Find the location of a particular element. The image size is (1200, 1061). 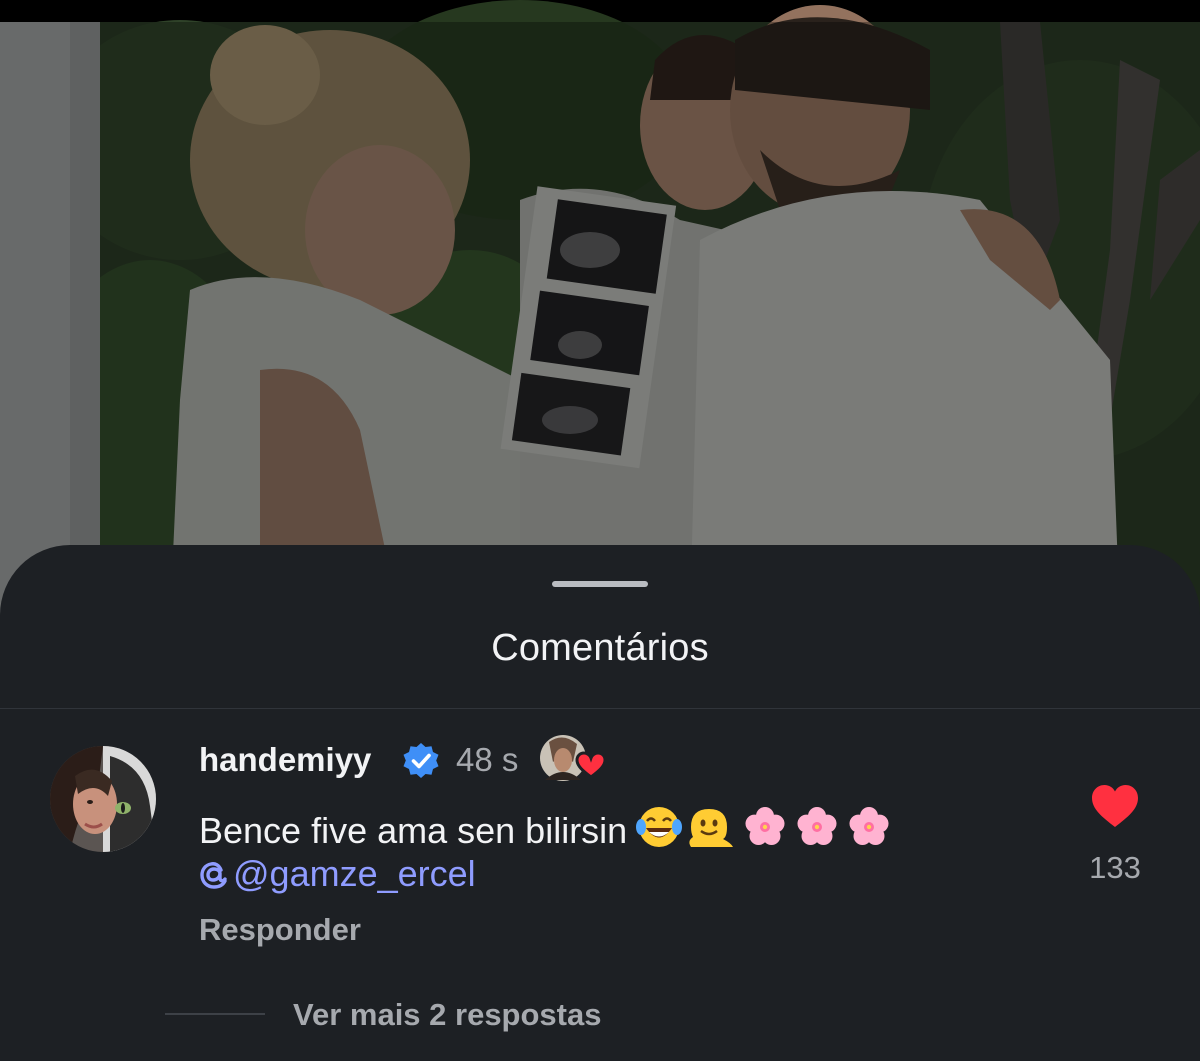

drag-handle is located at coordinates (600, 584).